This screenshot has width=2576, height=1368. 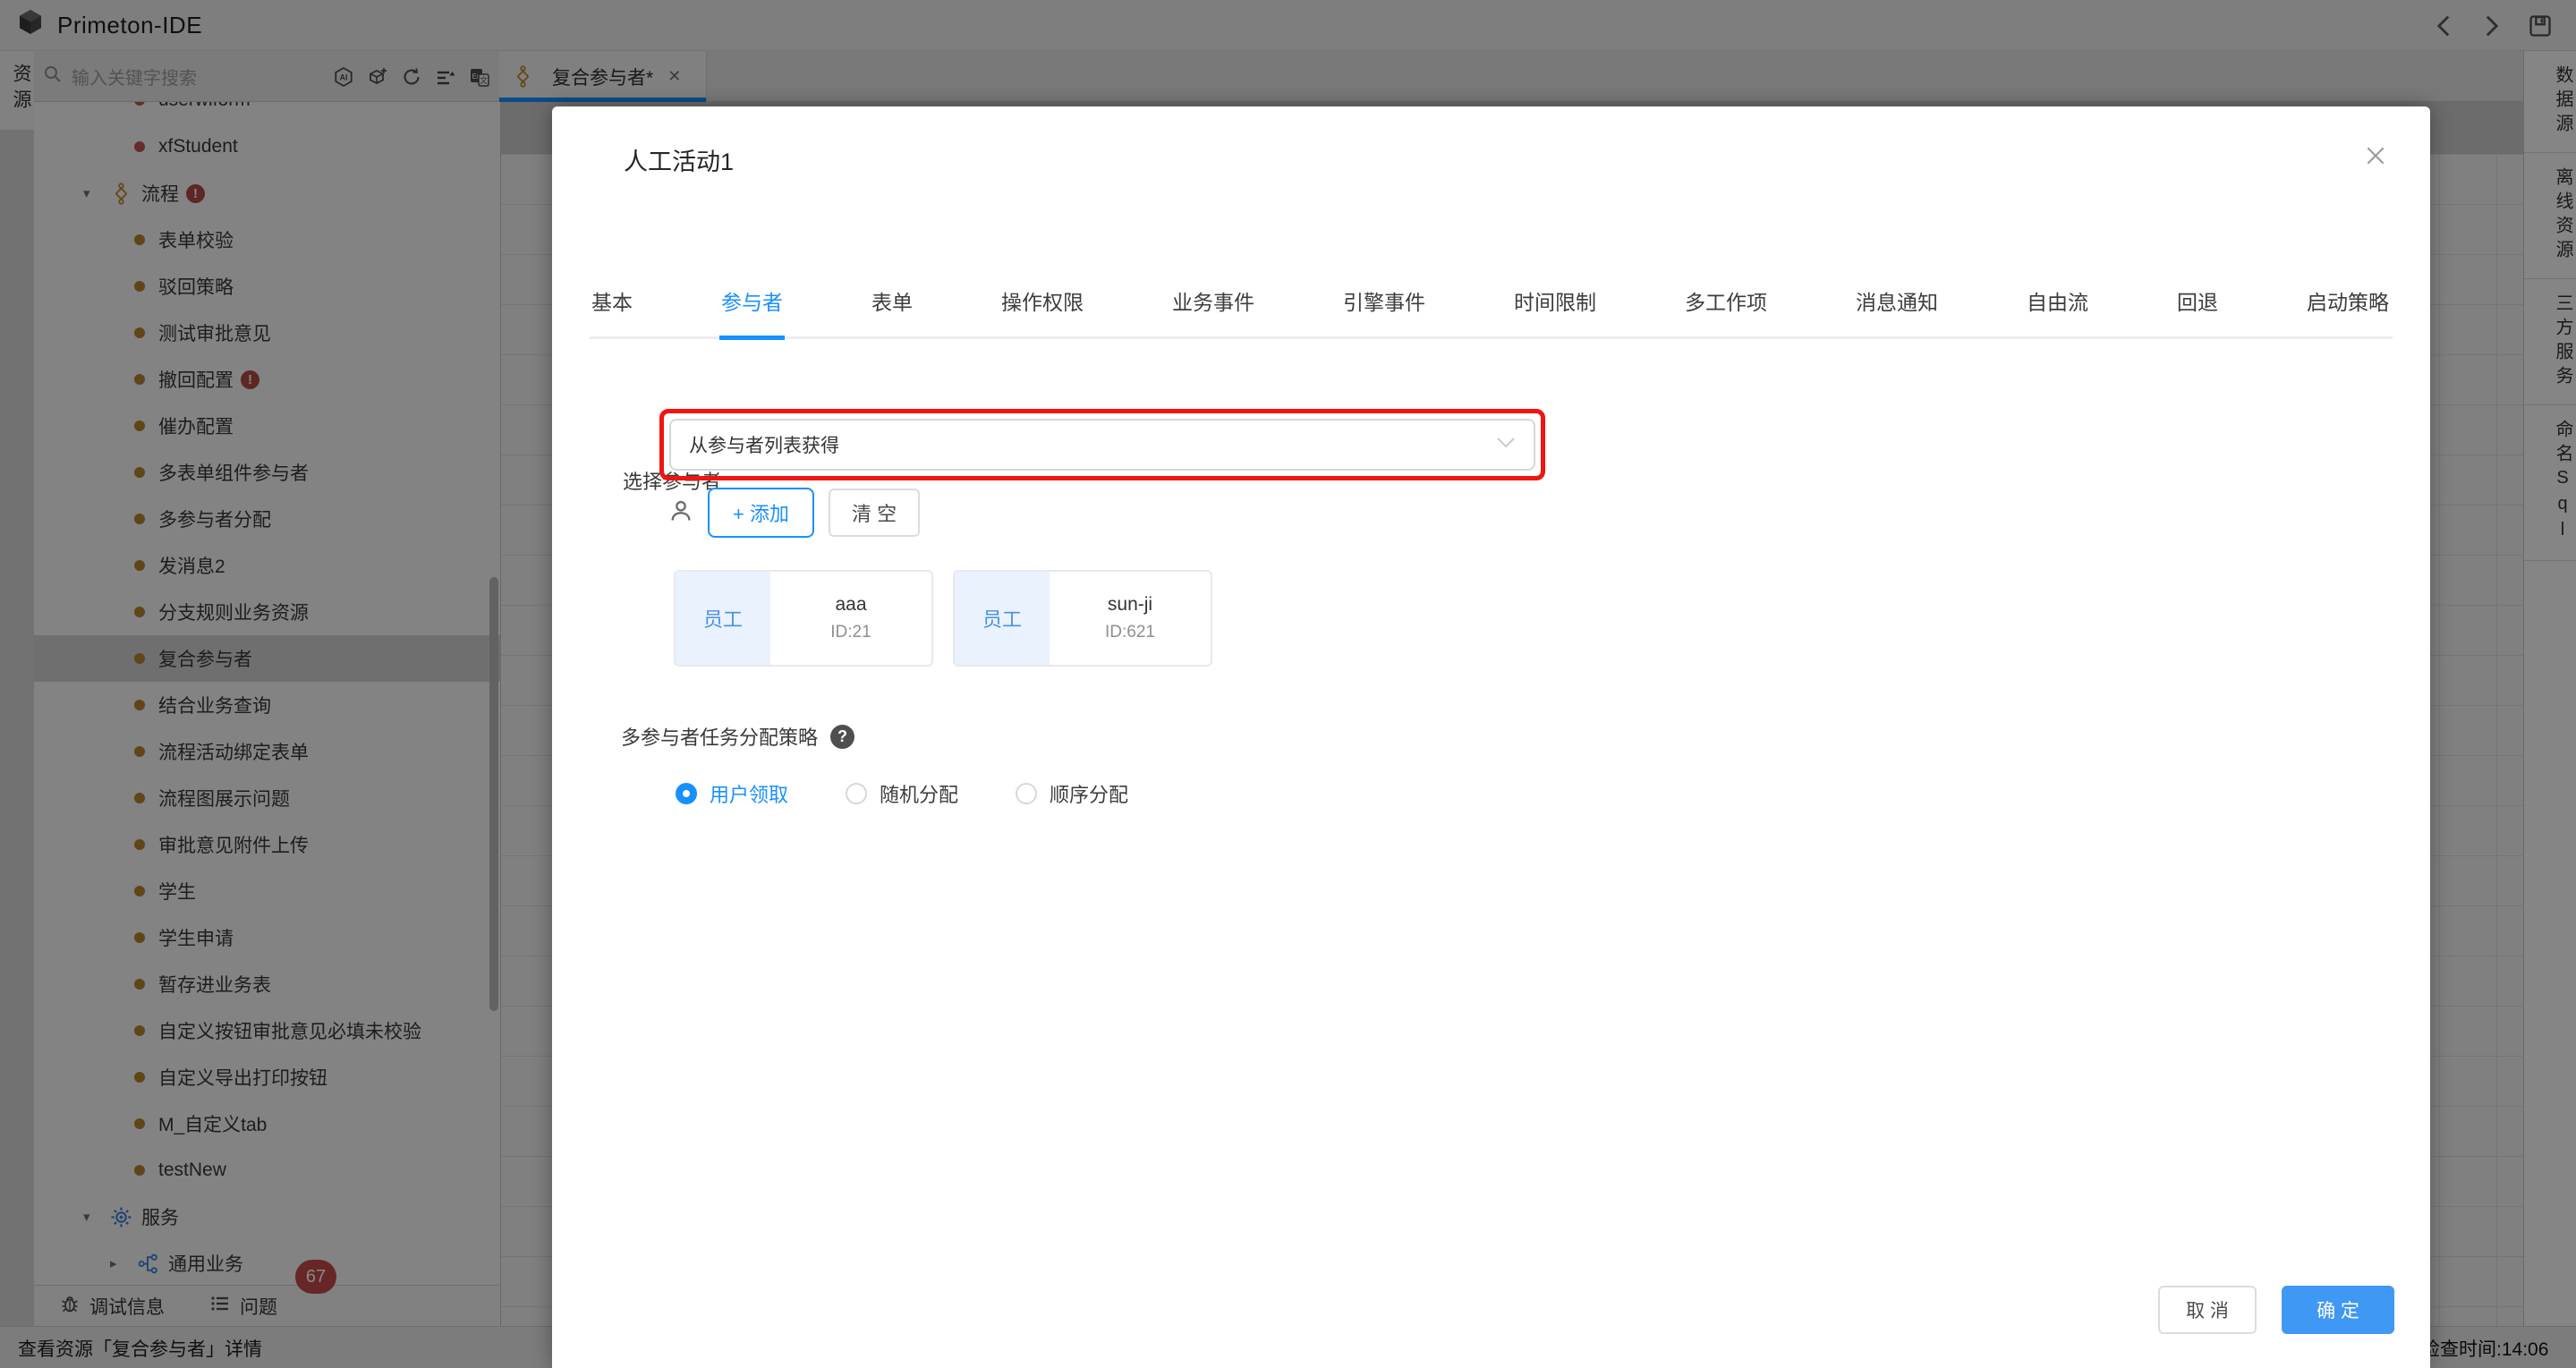 I want to click on strategy-label-row: 多参与者任务分配策略 ?, so click(x=738, y=736).